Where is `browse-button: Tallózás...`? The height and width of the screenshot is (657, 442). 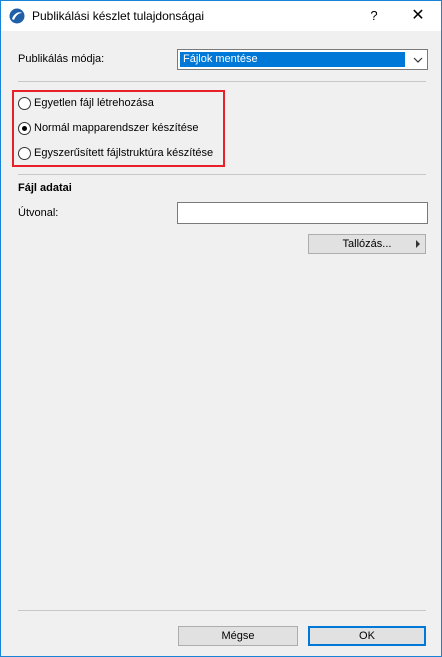 browse-button: Tallózás... is located at coordinates (367, 244).